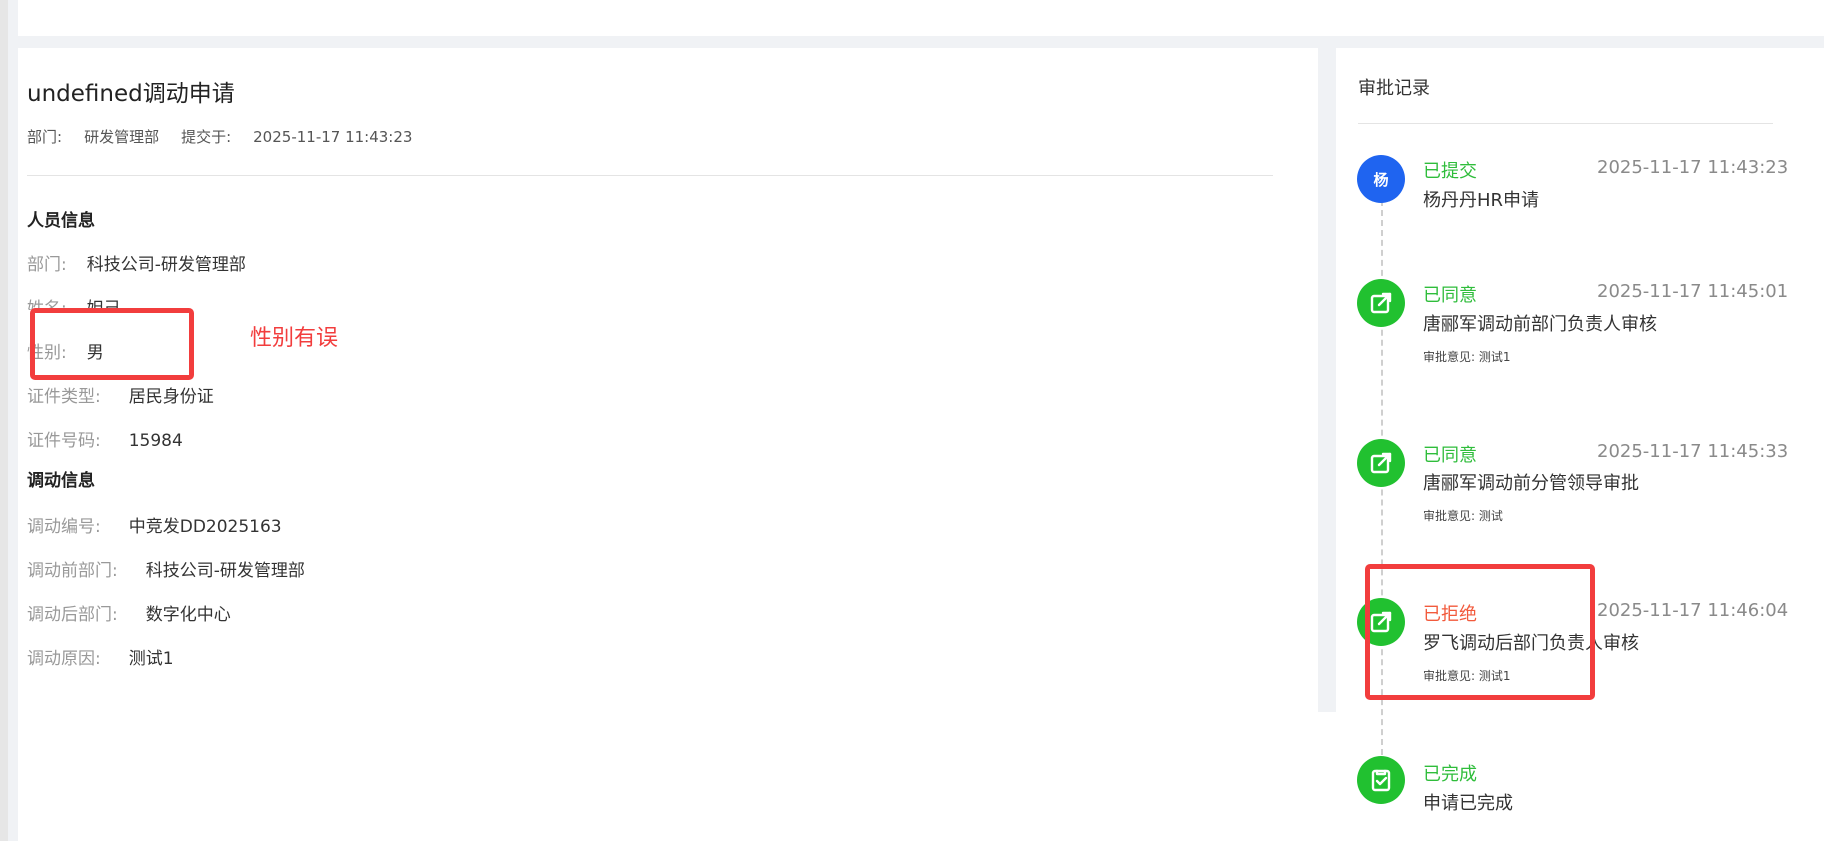  I want to click on personnel-section-title: 人员信息, so click(61, 221).